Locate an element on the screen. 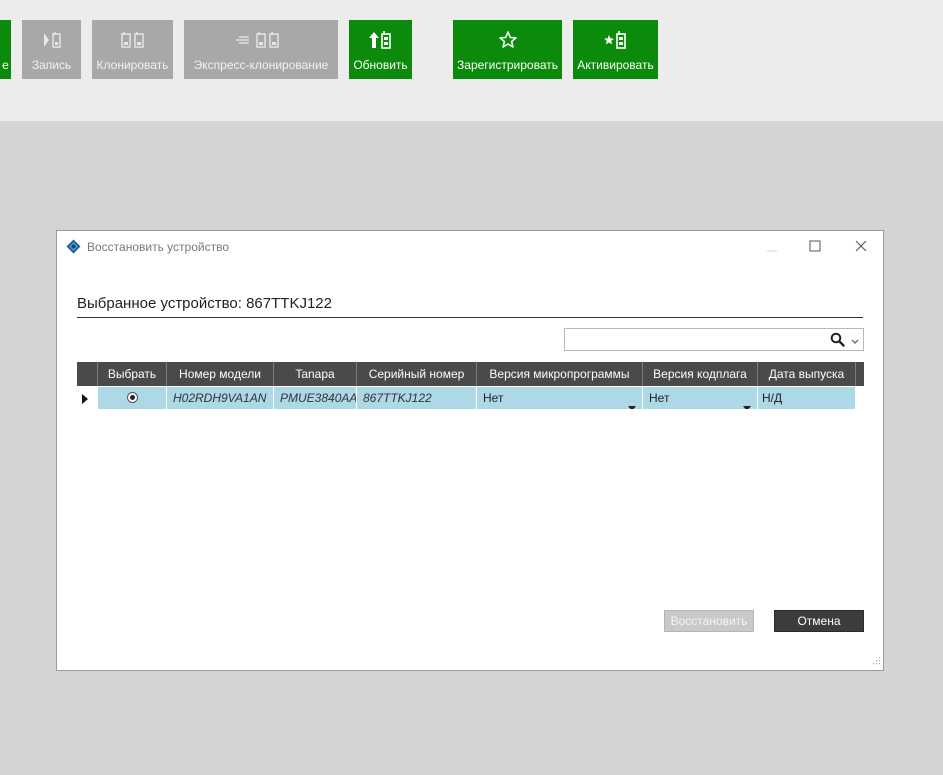 This screenshot has height=775, width=943. firmware-value: Нет is located at coordinates (493, 398).